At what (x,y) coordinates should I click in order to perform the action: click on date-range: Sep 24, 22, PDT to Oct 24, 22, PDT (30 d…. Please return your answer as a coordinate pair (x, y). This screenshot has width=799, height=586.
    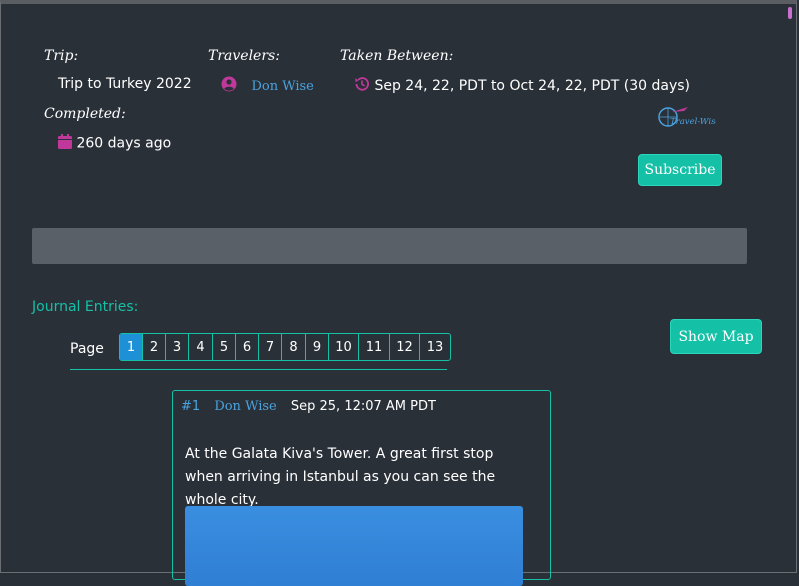
    Looking at the image, I should click on (522, 86).